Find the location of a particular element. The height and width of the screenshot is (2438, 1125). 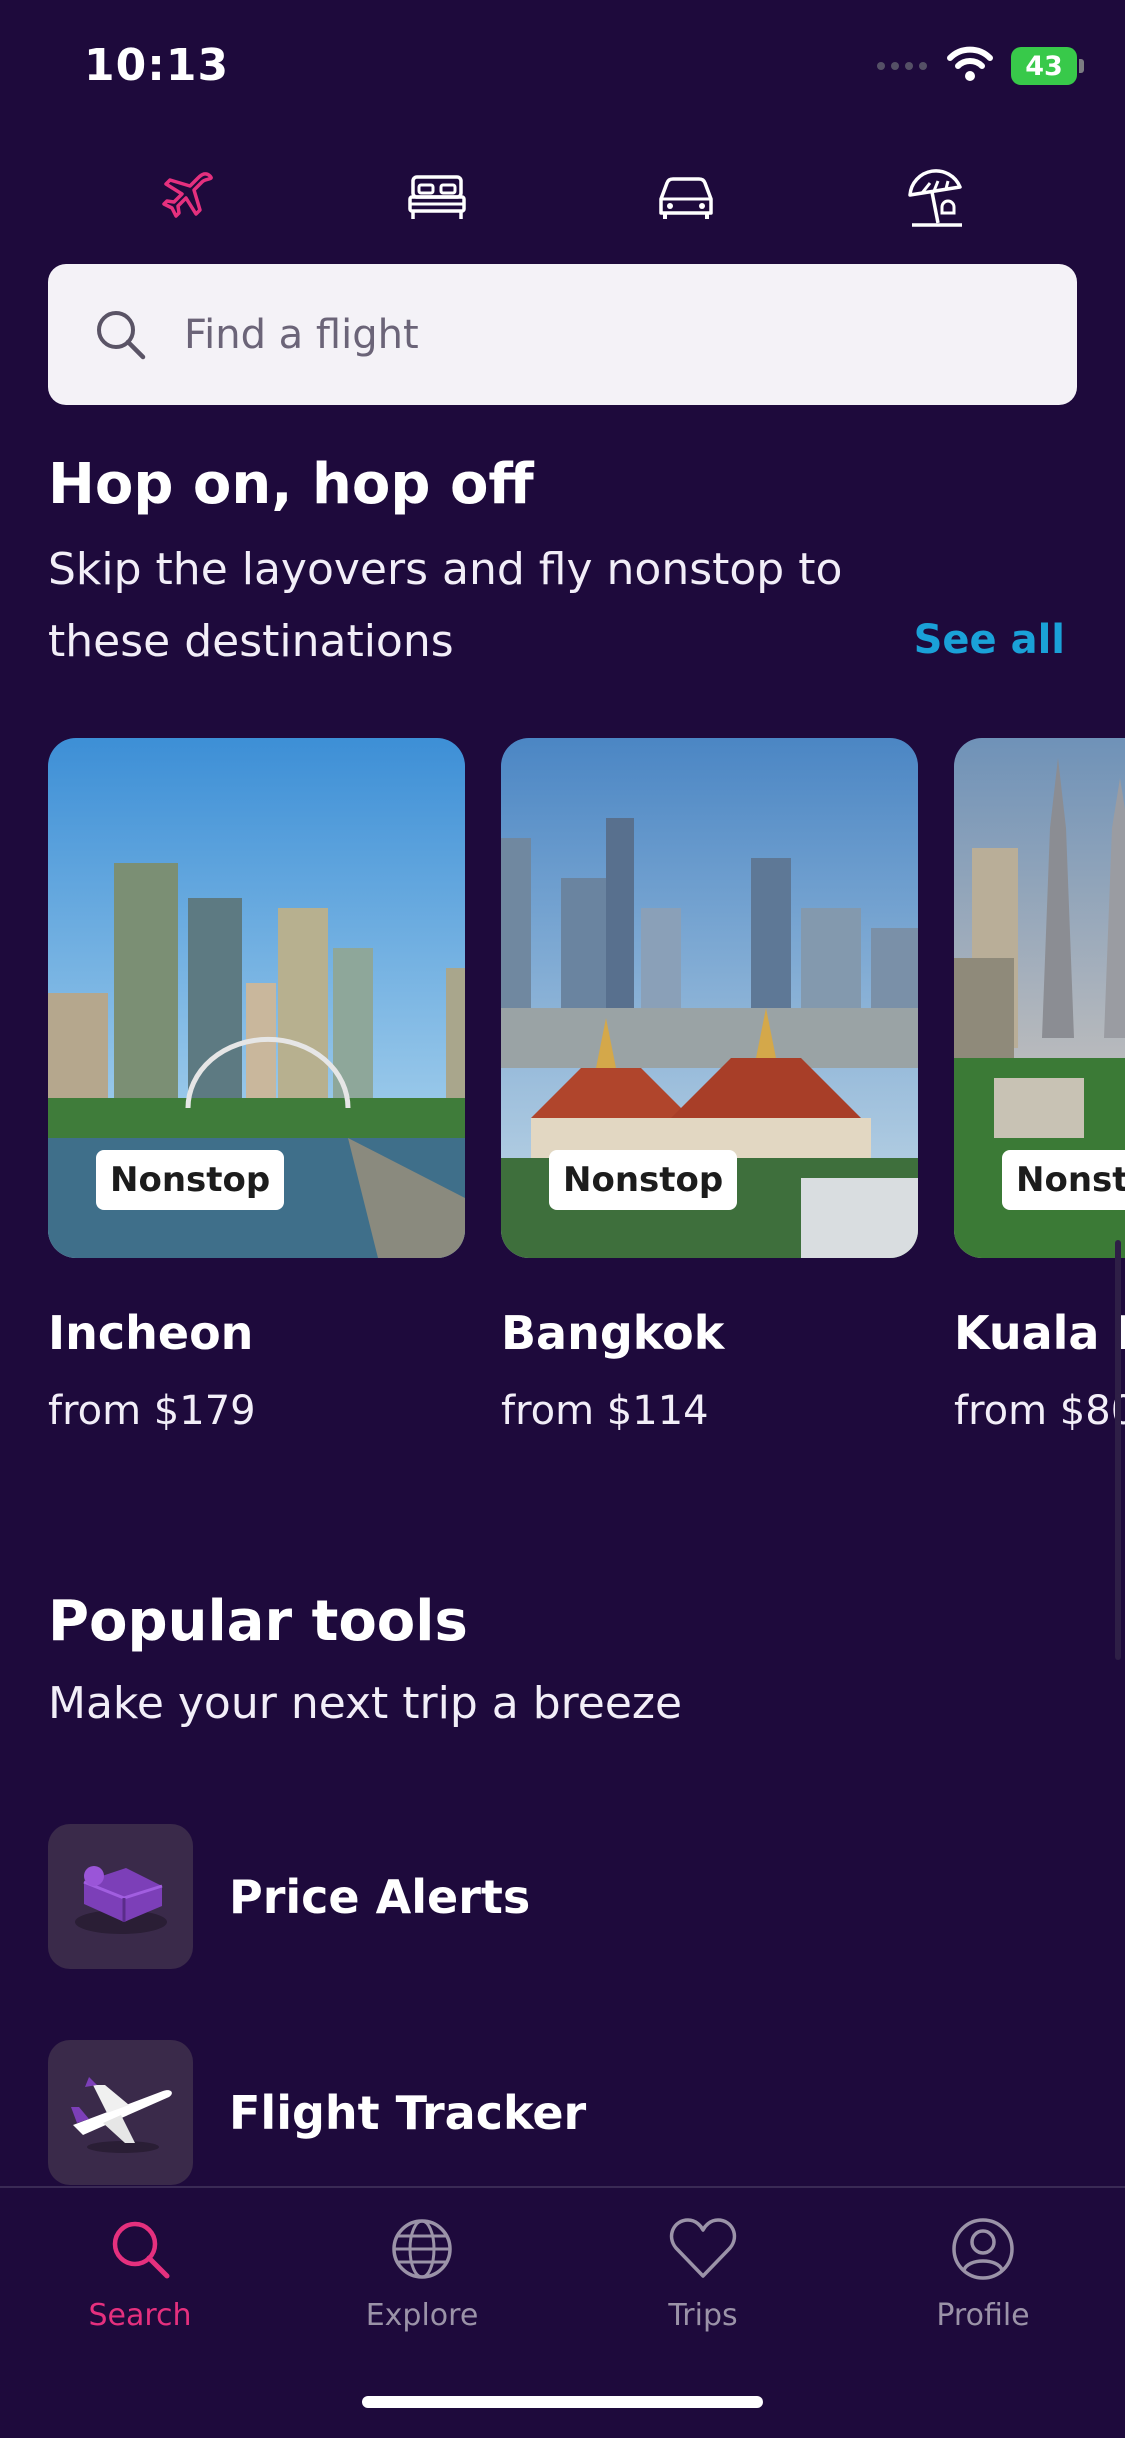

battery-level: 43 is located at coordinates (1044, 66).